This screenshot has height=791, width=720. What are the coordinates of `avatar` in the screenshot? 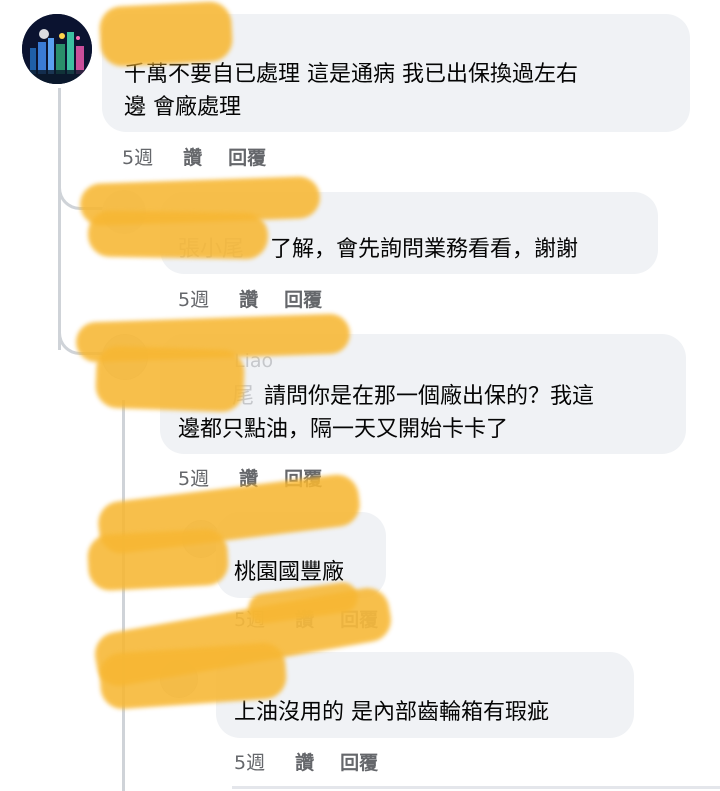 It's located at (57, 49).